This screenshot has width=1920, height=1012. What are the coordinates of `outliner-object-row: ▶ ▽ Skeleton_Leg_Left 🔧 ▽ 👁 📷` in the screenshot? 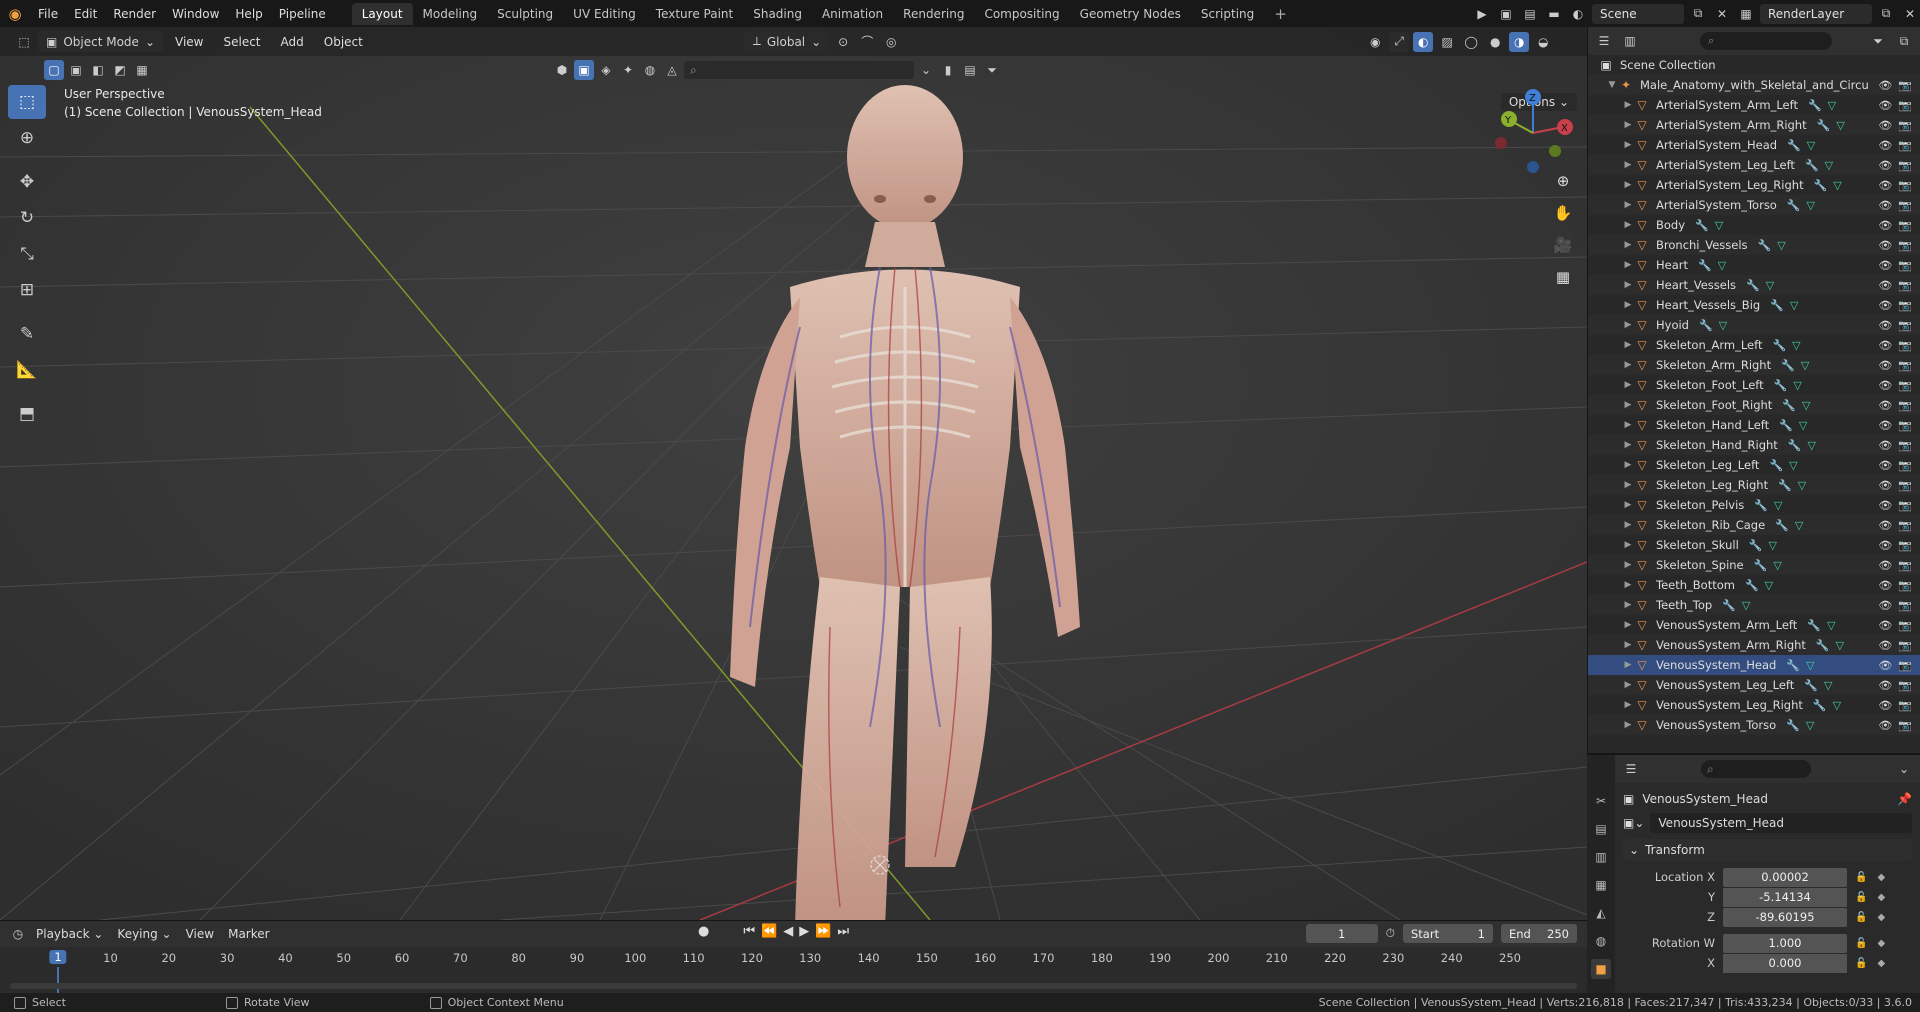 It's located at (1754, 465).